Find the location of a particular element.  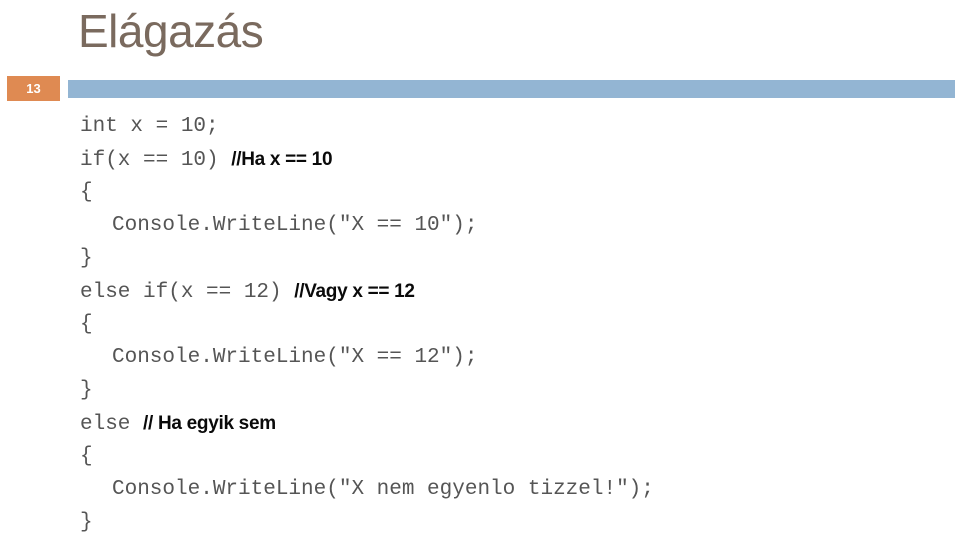

code-line: else // Ha egyik sem is located at coordinates (515, 423).